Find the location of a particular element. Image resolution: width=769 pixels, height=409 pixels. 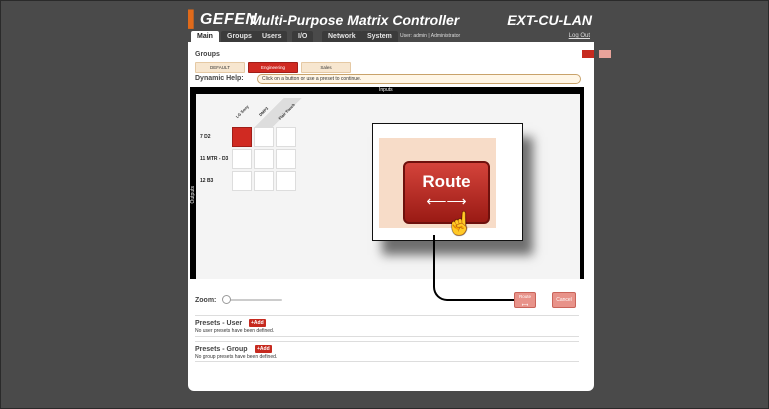

gefen-logo: ▌GEFEN is located at coordinates (223, 19).